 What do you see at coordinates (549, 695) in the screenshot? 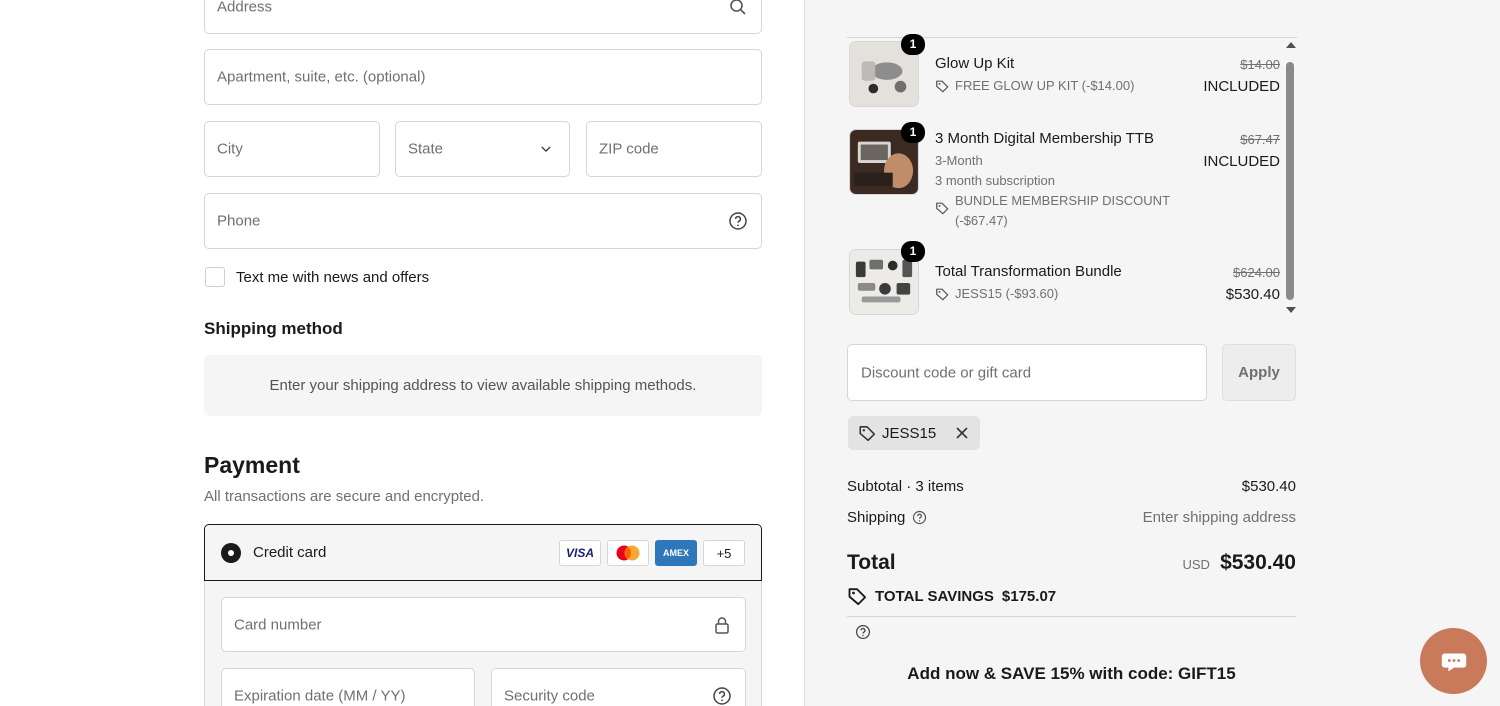
I see `security-code-placeholder: Security code` at bounding box center [549, 695].